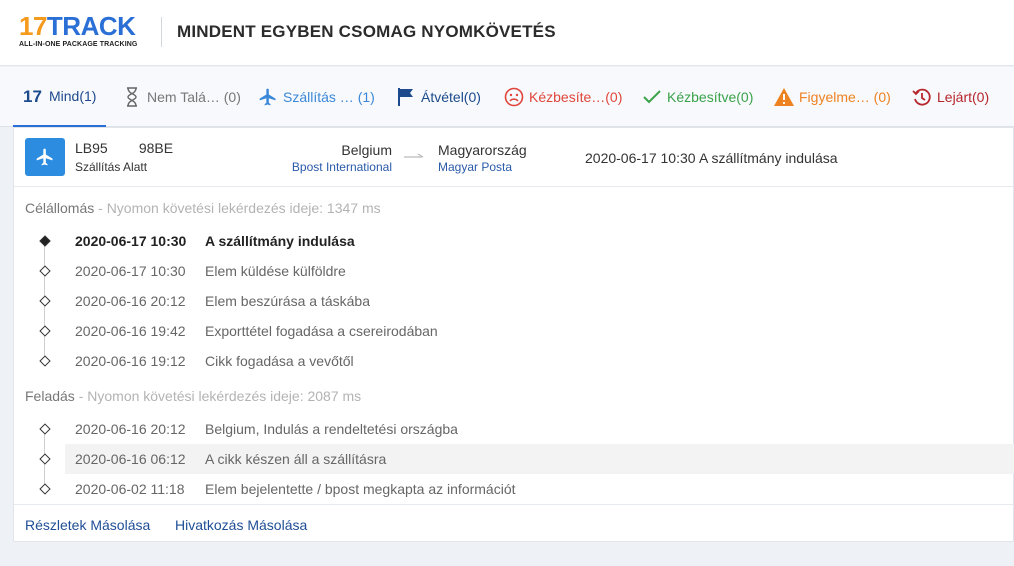  Describe the element at coordinates (296, 459) in the screenshot. I see `event-description: A cikk készen áll a szállításra` at that location.